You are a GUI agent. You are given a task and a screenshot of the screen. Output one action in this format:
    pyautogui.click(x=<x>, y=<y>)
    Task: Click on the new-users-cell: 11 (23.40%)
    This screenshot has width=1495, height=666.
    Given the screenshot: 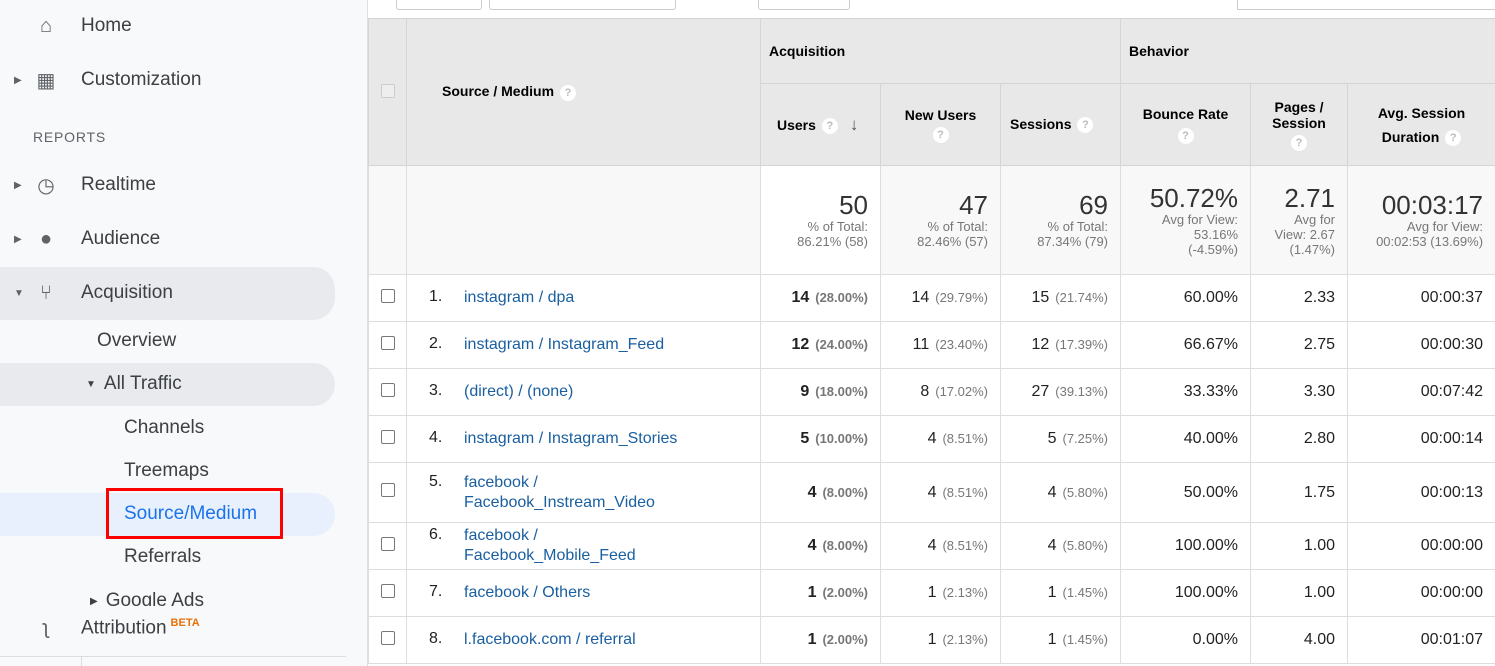 What is the action you would take?
    pyautogui.click(x=940, y=345)
    